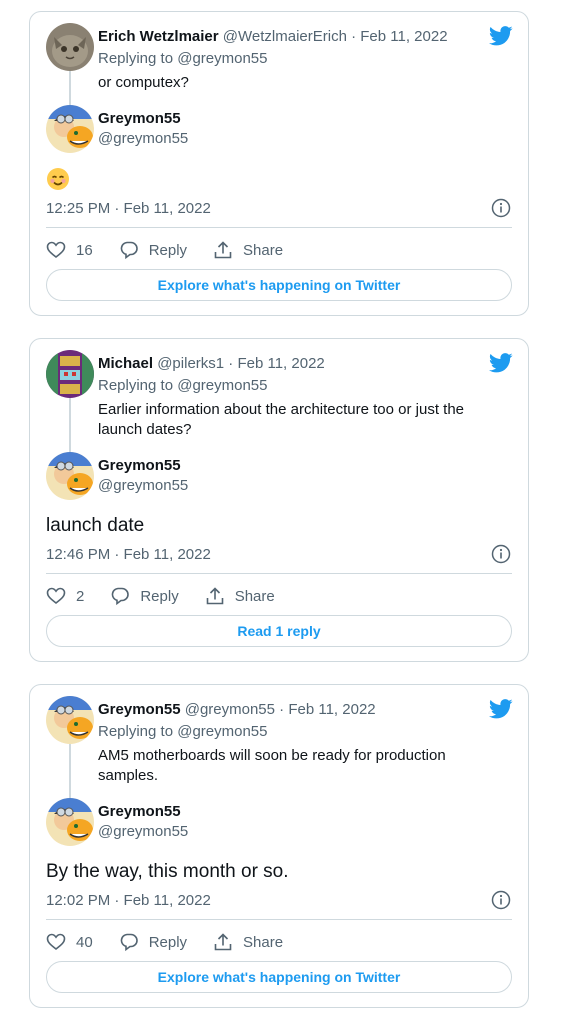  Describe the element at coordinates (69, 250) in the screenshot. I see `like-button: 16` at that location.